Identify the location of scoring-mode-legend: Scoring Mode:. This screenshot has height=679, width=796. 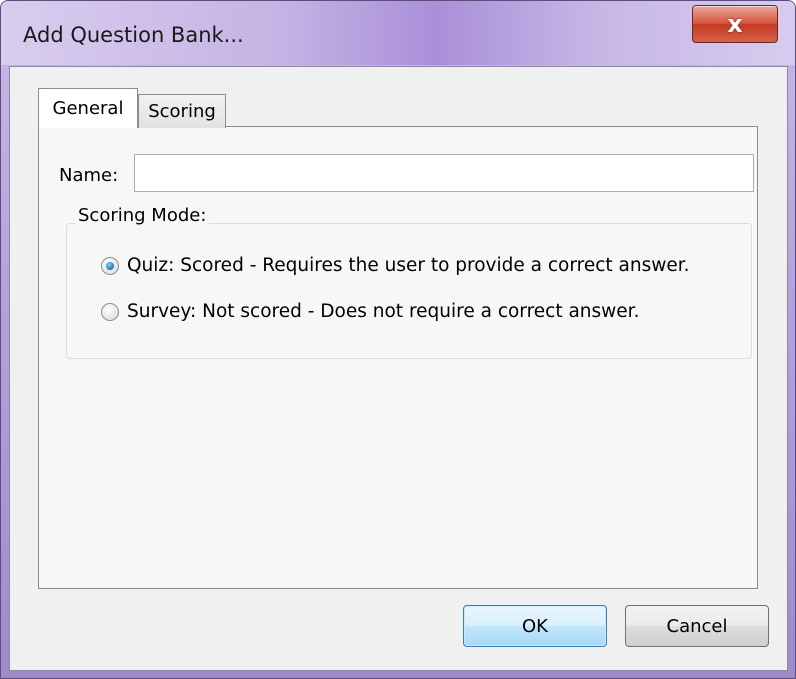
(142, 215).